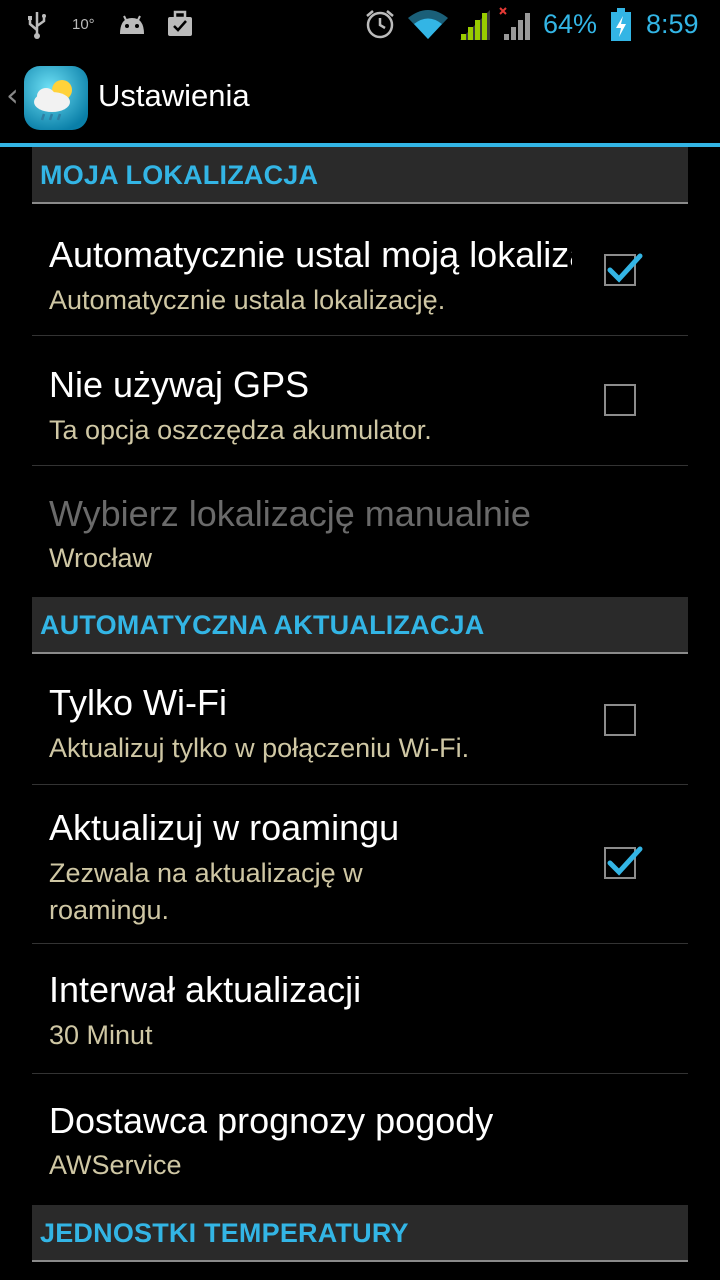 Image resolution: width=720 pixels, height=1280 pixels. I want to click on pref-summary: Automatycznie ustala lokalizację., so click(247, 300).